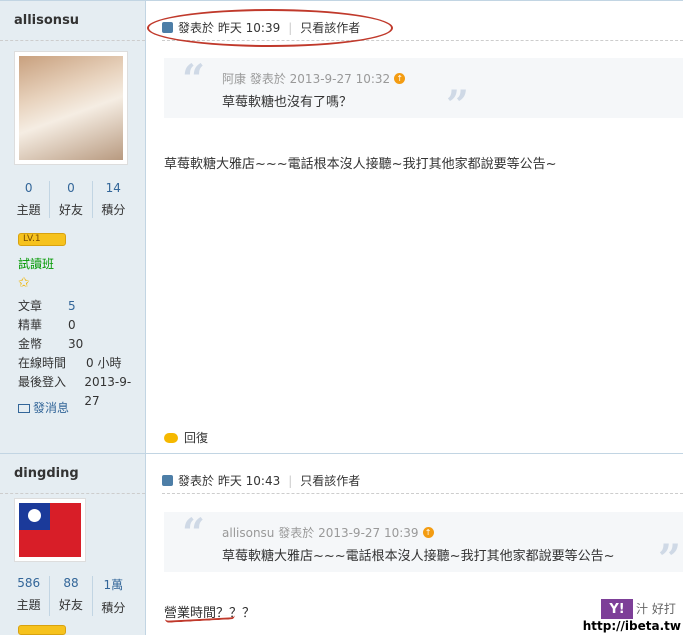 This screenshot has height=635, width=683. What do you see at coordinates (28, 199) in the screenshot?
I see `stat-topics: 0 主題` at bounding box center [28, 199].